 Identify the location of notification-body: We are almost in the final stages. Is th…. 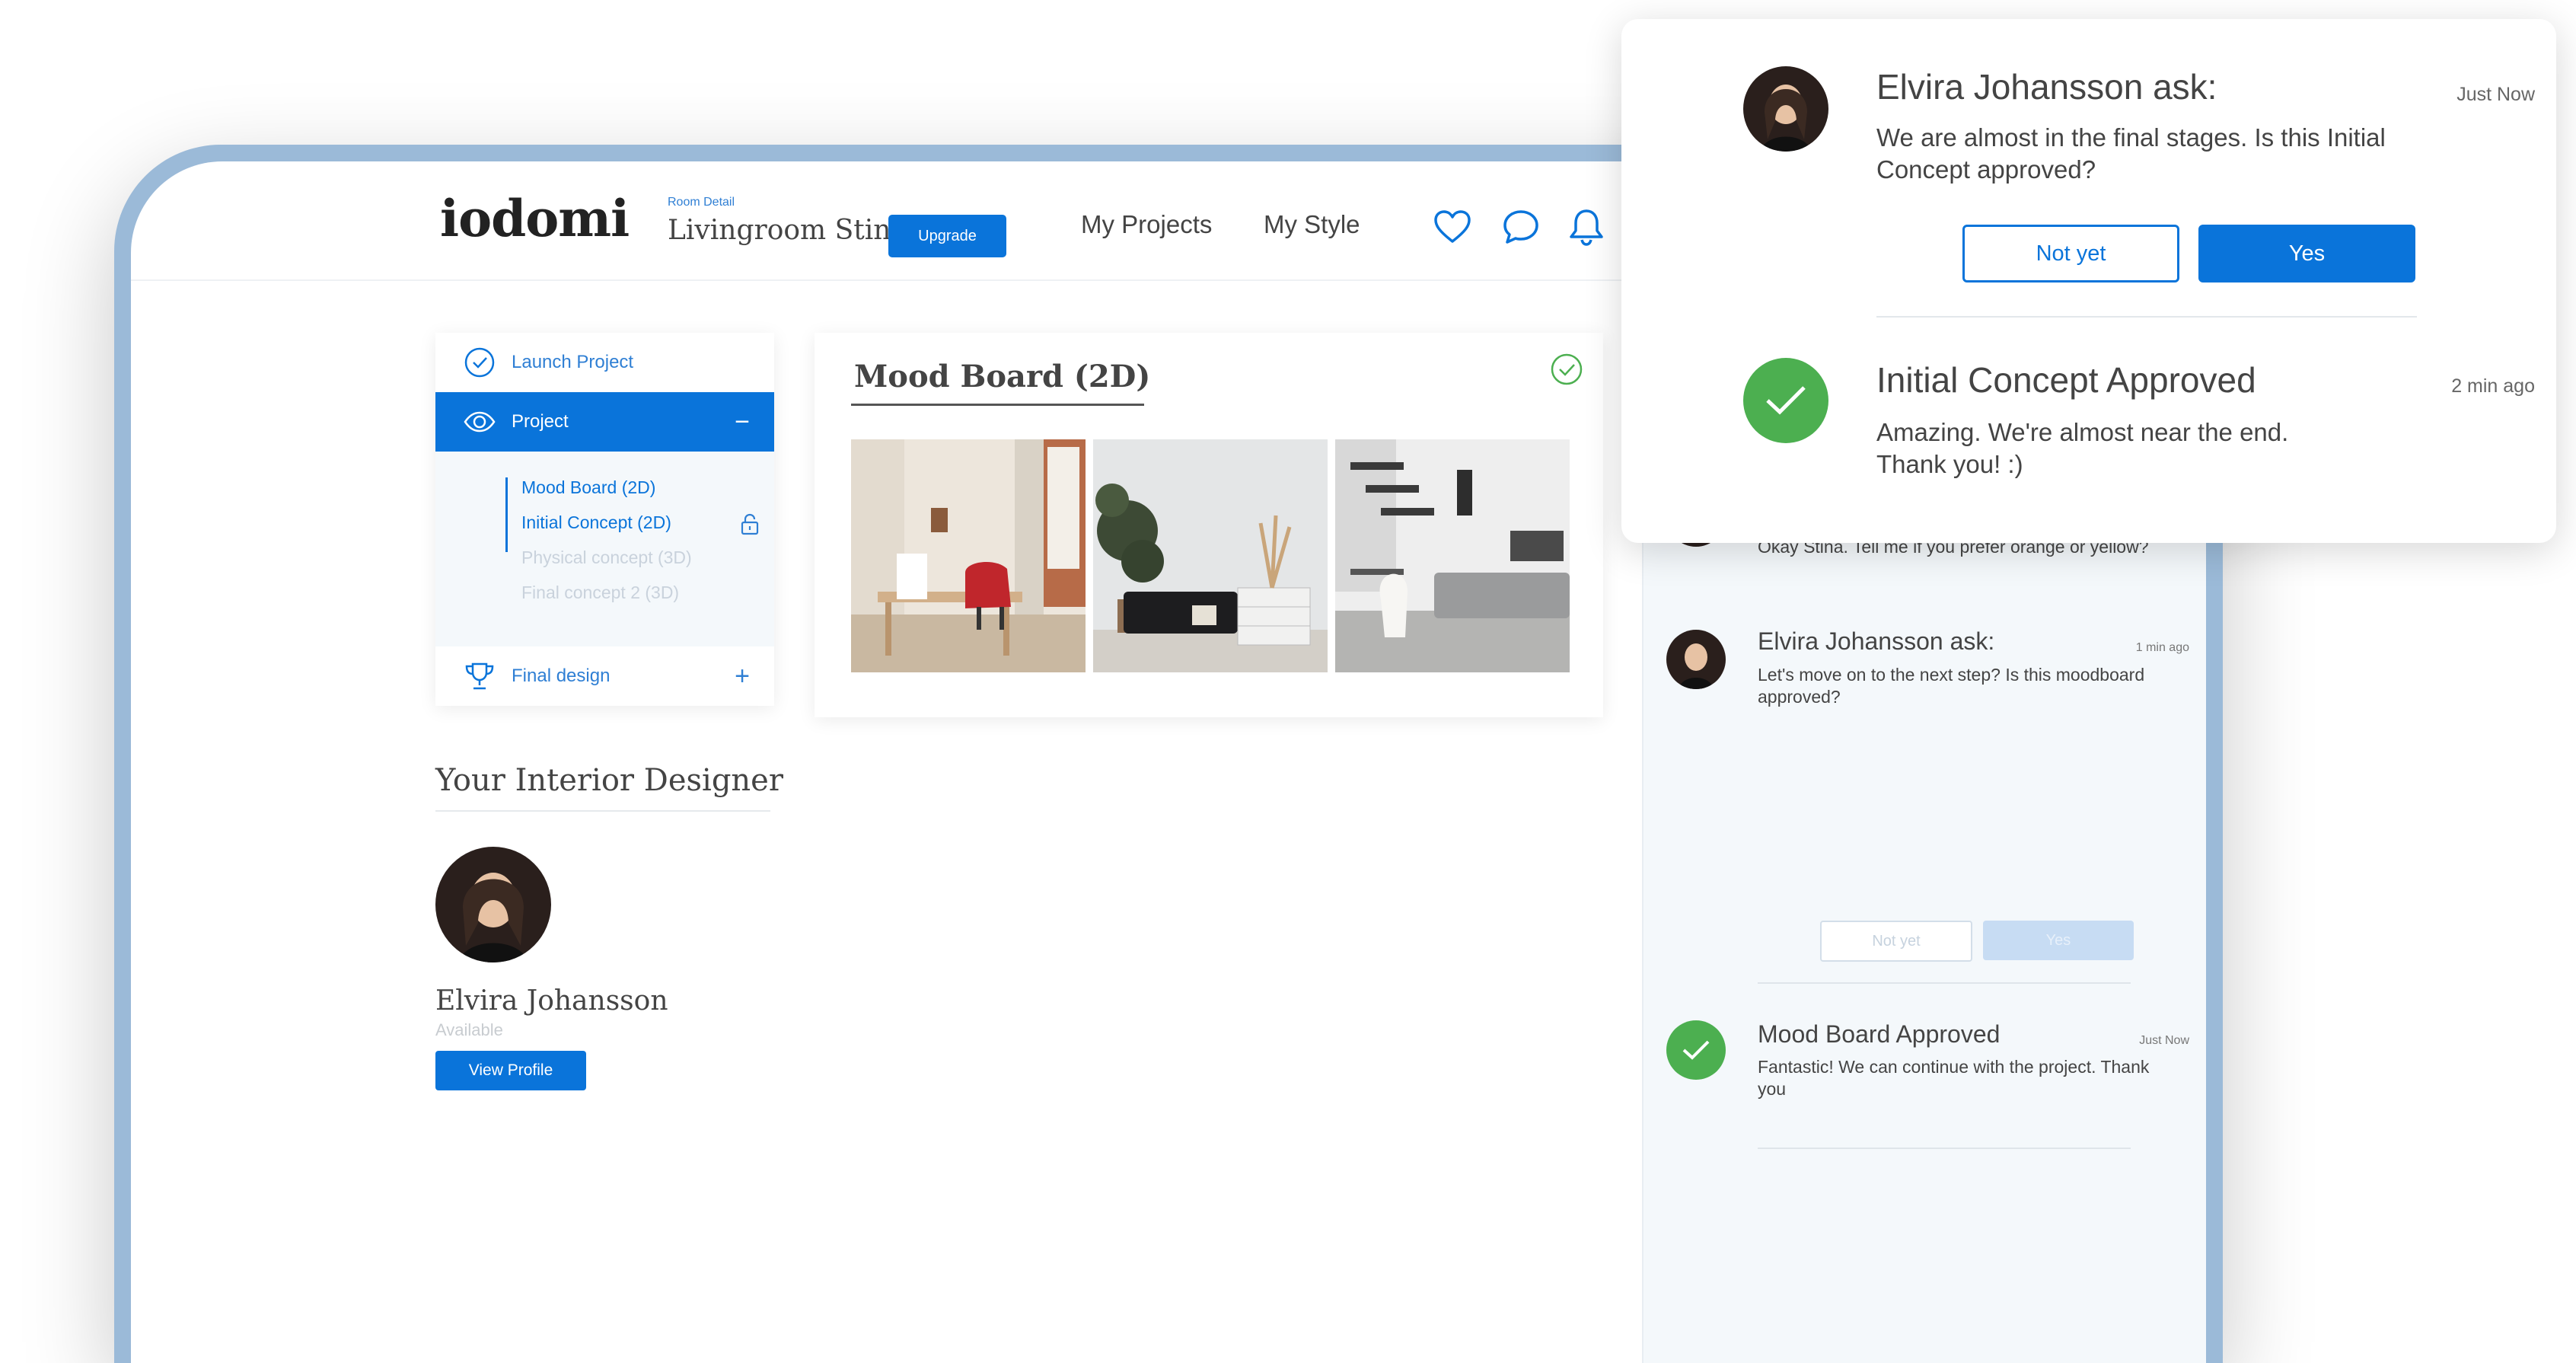
(2131, 153).